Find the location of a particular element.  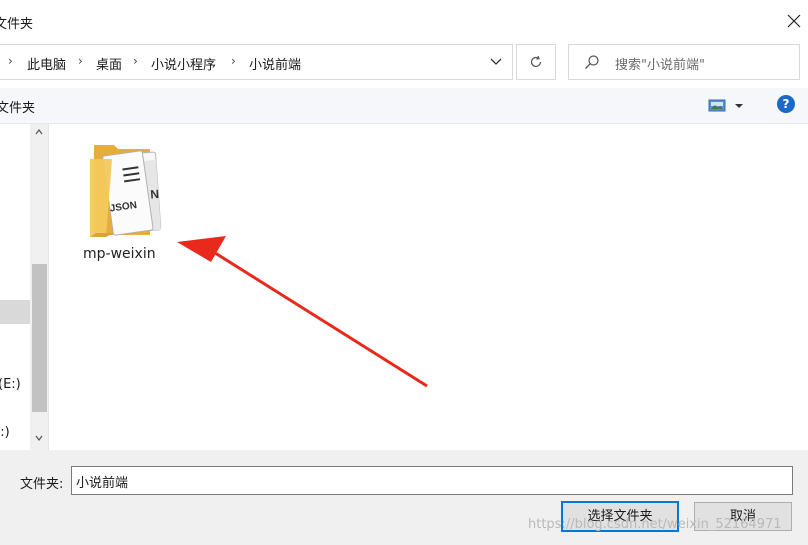

refresh-icon is located at coordinates (536, 61).